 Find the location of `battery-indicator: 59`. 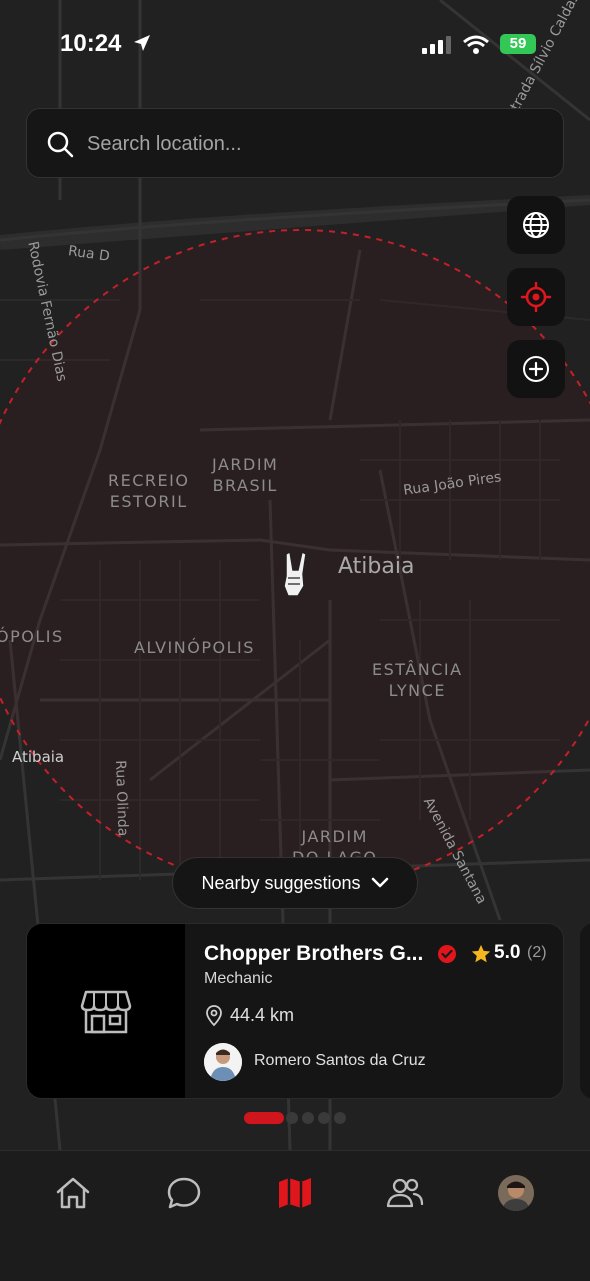

battery-indicator: 59 is located at coordinates (518, 44).